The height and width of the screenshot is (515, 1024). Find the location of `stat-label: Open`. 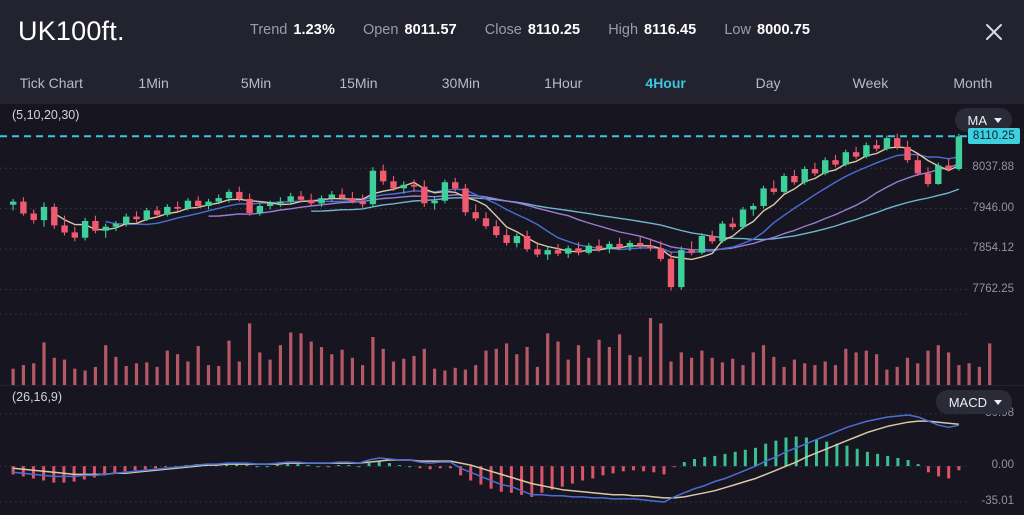

stat-label: Open is located at coordinates (380, 30).